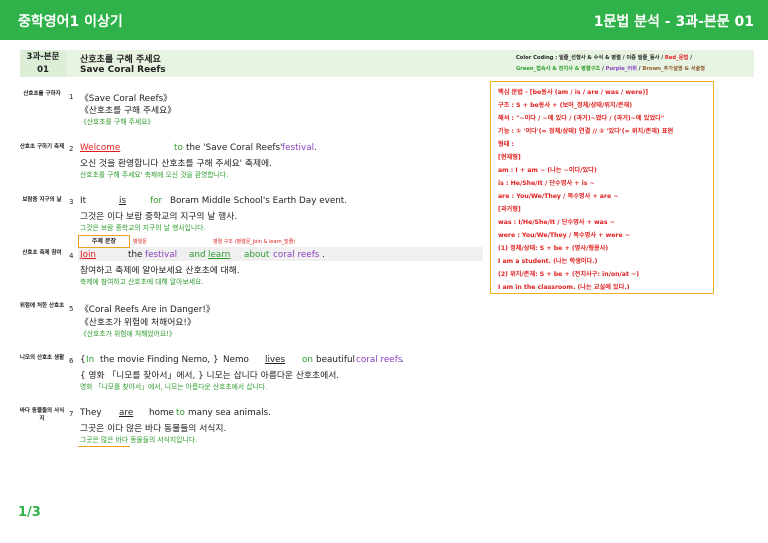 The height and width of the screenshot is (543, 768). Describe the element at coordinates (275, 360) in the screenshot. I see `row-6-w5: lives` at that location.